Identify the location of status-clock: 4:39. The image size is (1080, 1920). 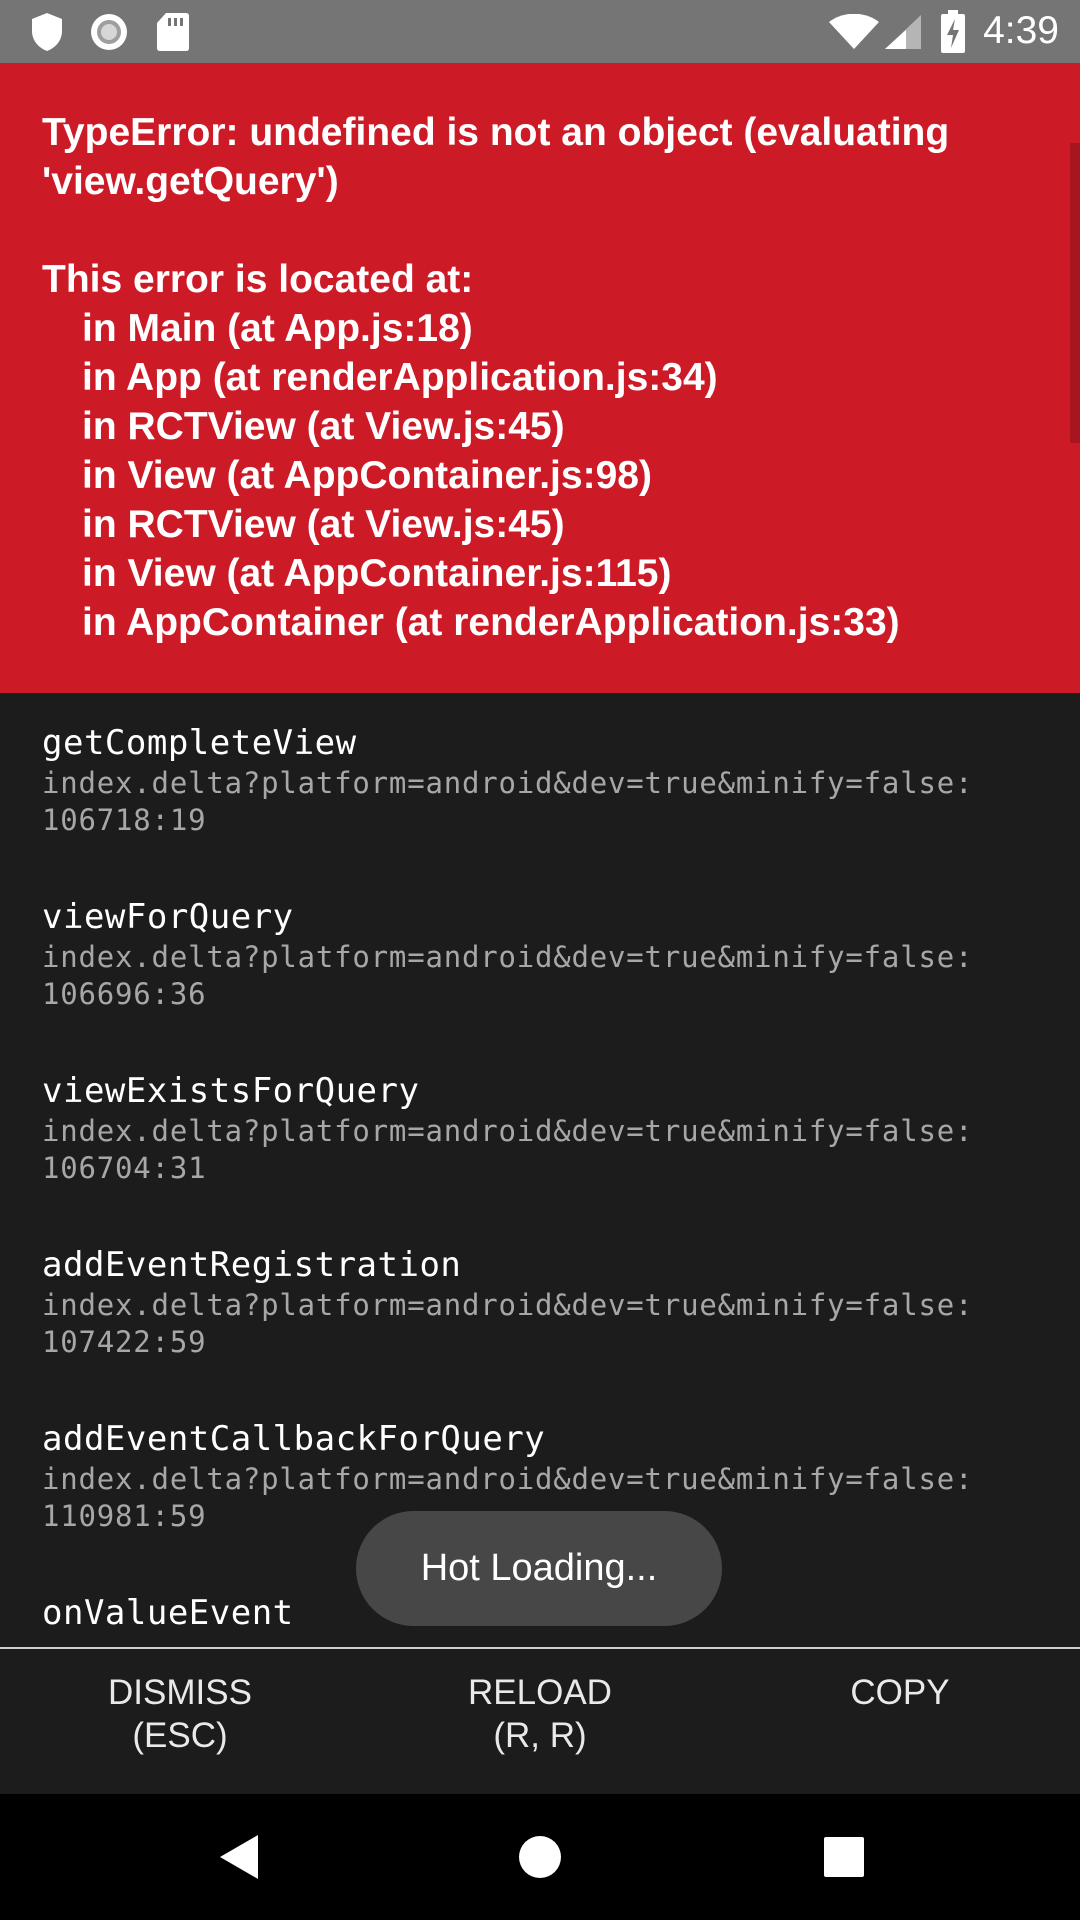
(1021, 30).